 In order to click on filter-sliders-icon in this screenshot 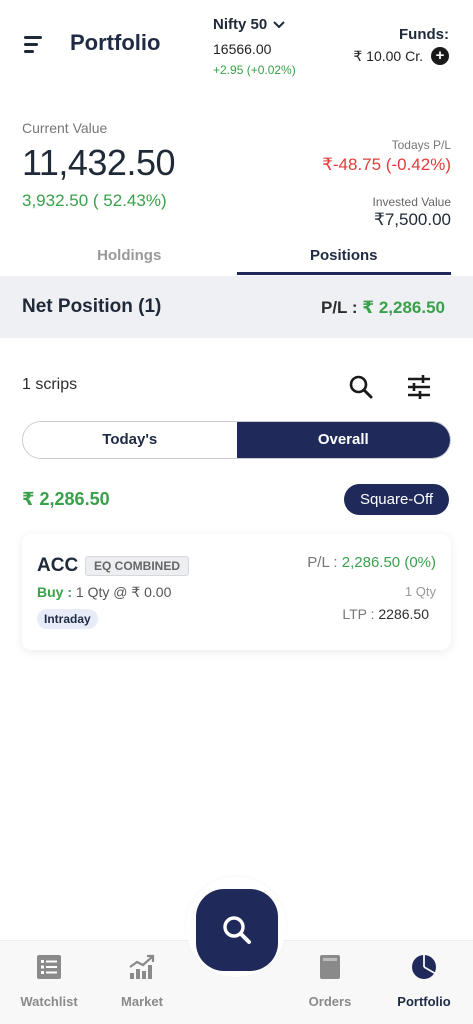, I will do `click(419, 387)`.